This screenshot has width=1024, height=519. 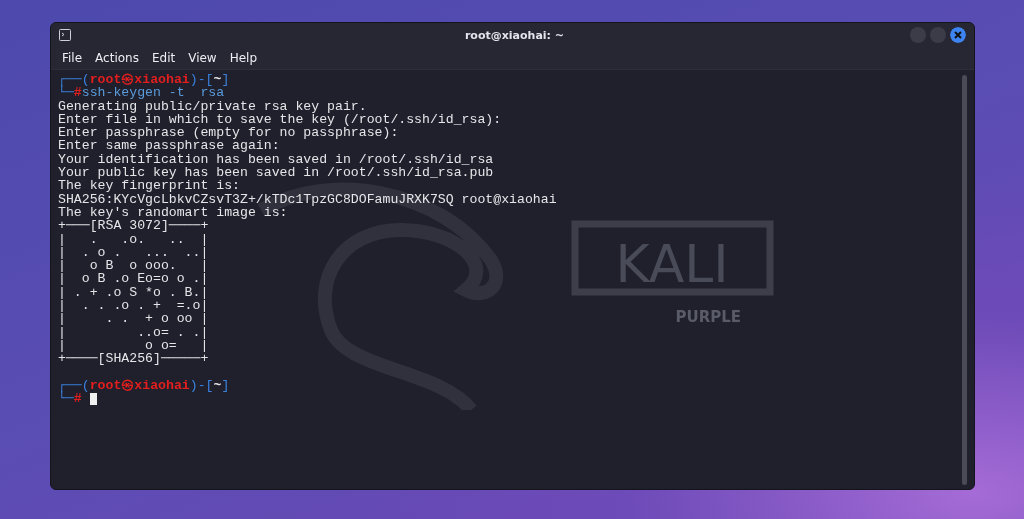 I want to click on menu-item: Edit, so click(x=163, y=58).